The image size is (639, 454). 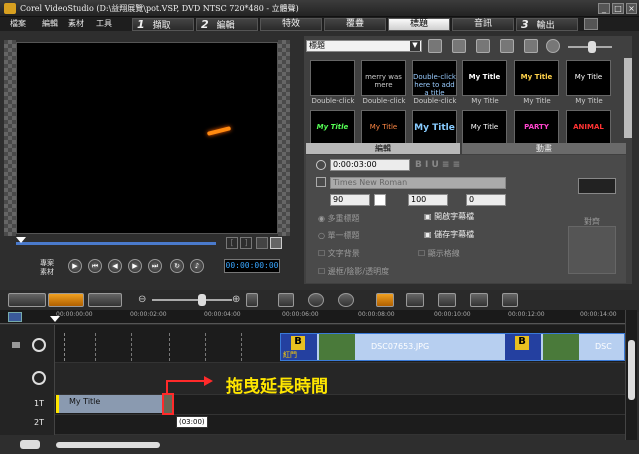 I want to click on timeline-vscroll, so click(x=631, y=375).